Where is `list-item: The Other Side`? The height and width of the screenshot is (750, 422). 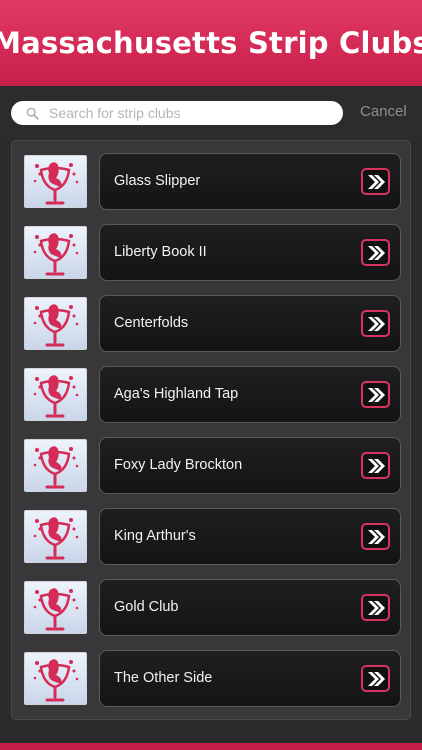
list-item: The Other Side is located at coordinates (213, 679).